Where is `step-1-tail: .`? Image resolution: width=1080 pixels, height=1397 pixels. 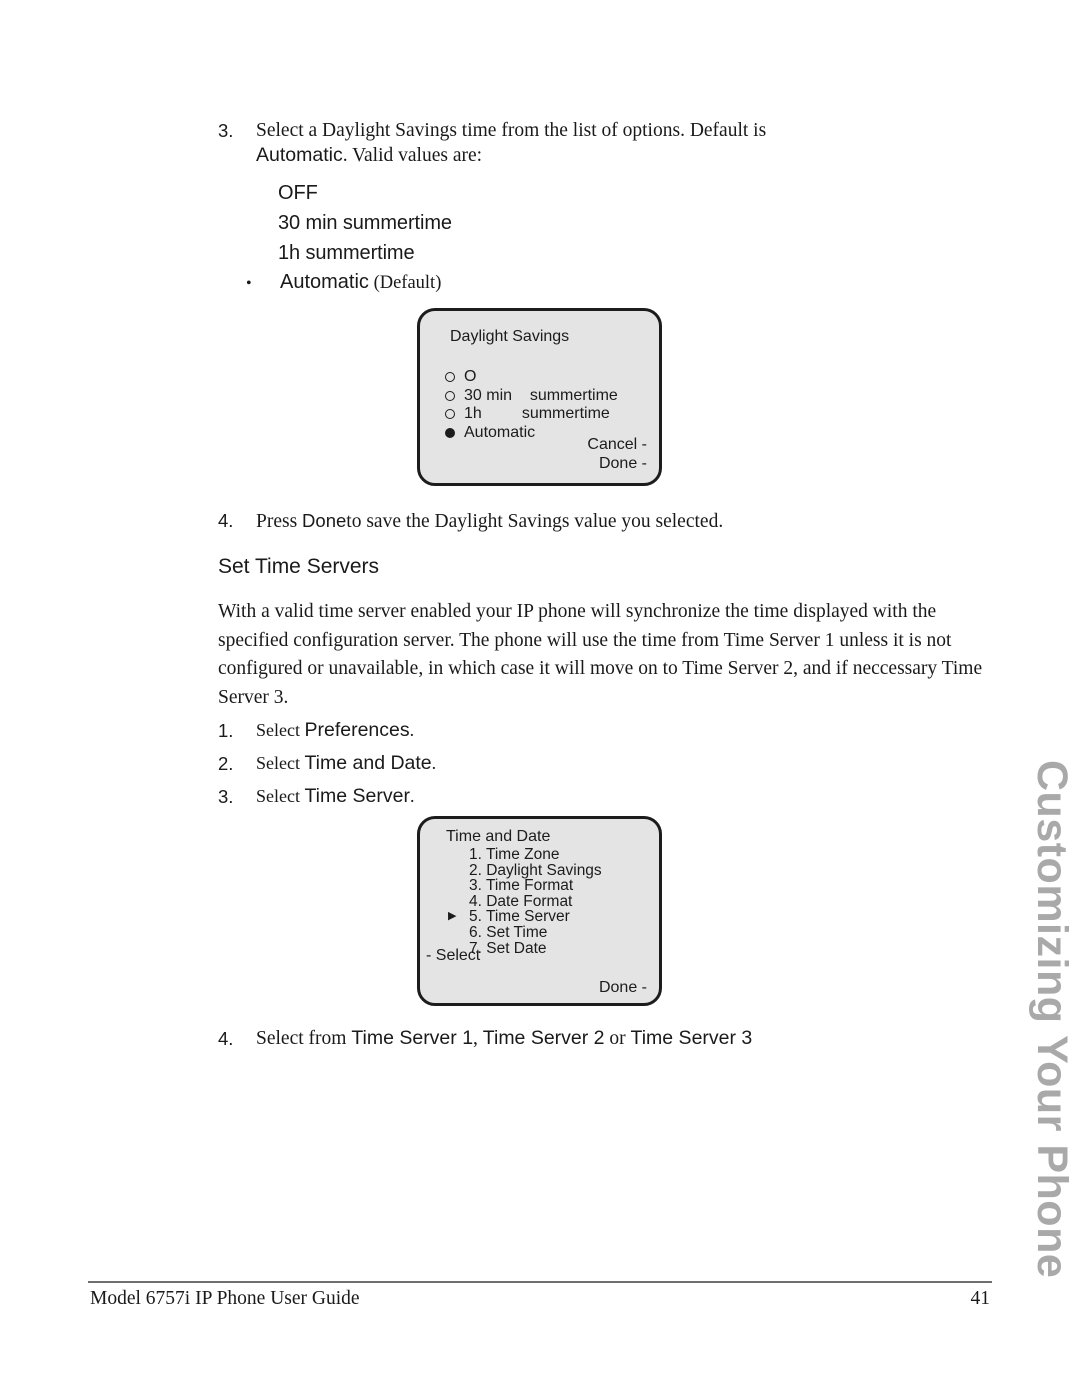 step-1-tail: . is located at coordinates (412, 730).